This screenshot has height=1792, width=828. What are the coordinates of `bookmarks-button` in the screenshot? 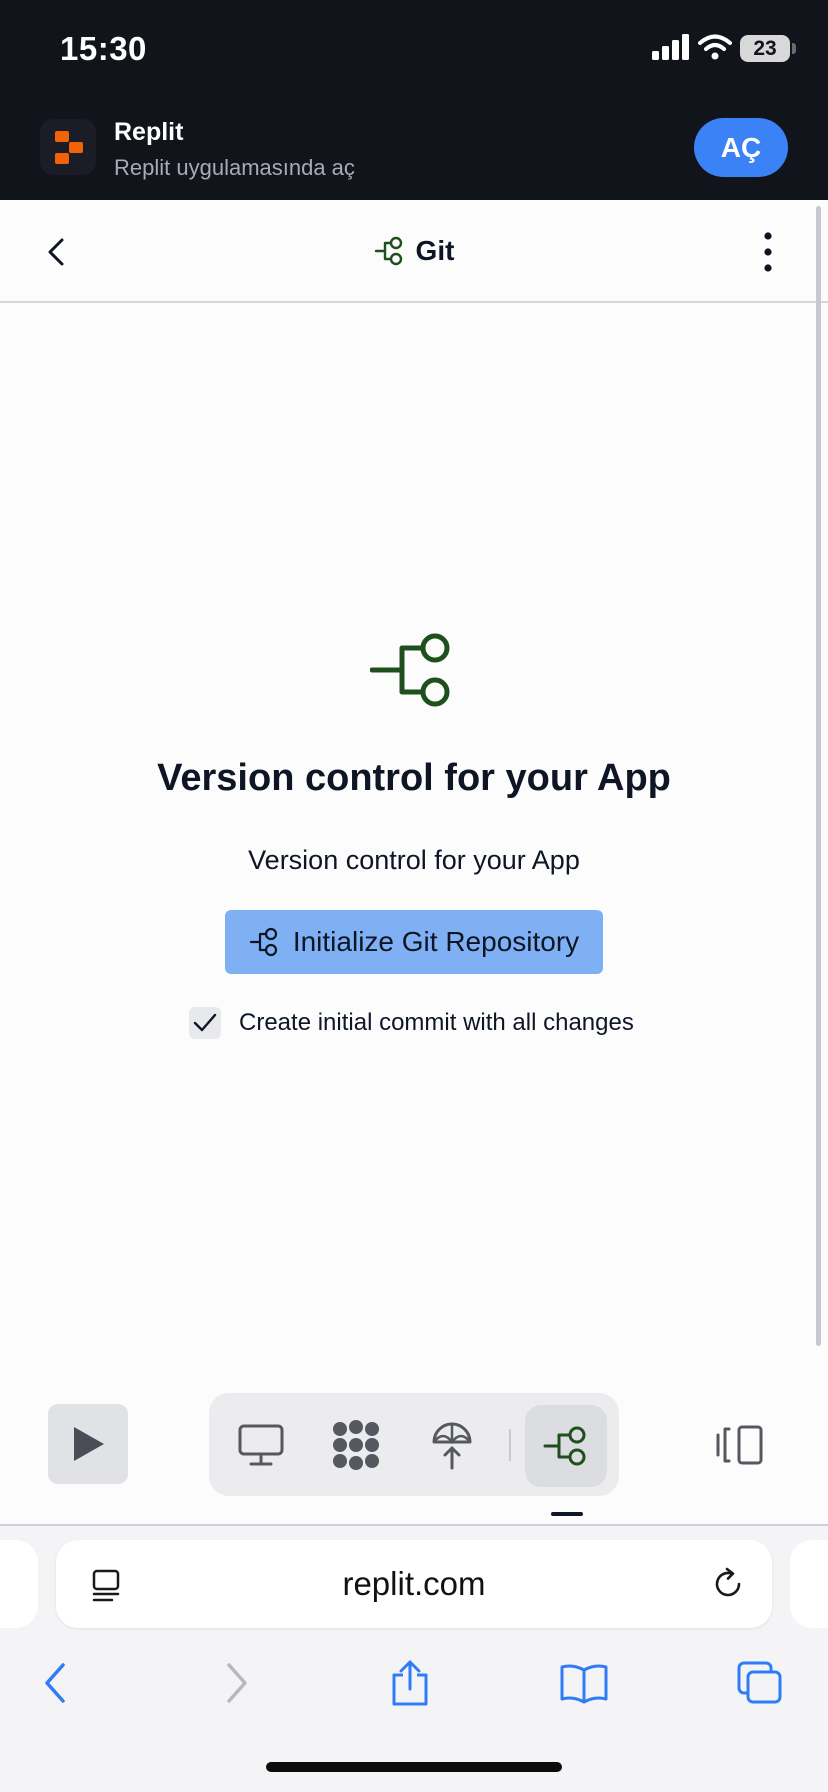 It's located at (584, 1683).